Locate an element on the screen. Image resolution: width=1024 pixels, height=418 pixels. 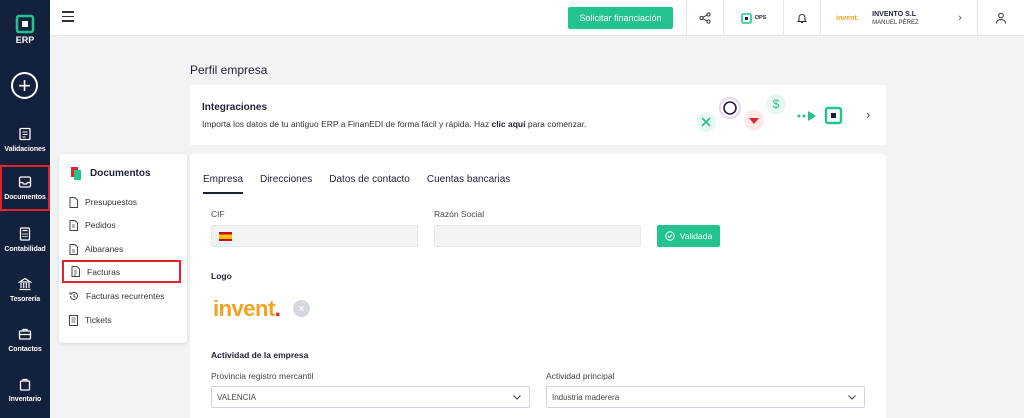
logo-section-title: Logo is located at coordinates (221, 276).